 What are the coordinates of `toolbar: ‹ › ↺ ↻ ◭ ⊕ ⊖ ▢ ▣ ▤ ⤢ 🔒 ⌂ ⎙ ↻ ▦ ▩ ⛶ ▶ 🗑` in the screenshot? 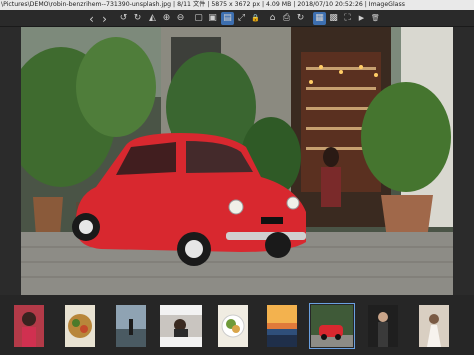 It's located at (237, 18).